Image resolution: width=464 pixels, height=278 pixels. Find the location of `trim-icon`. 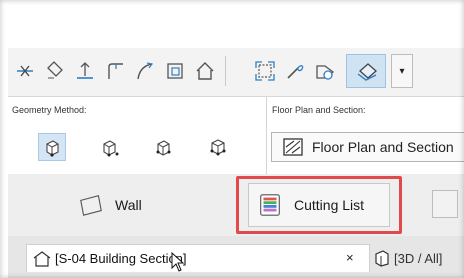

trim-icon is located at coordinates (85, 71).